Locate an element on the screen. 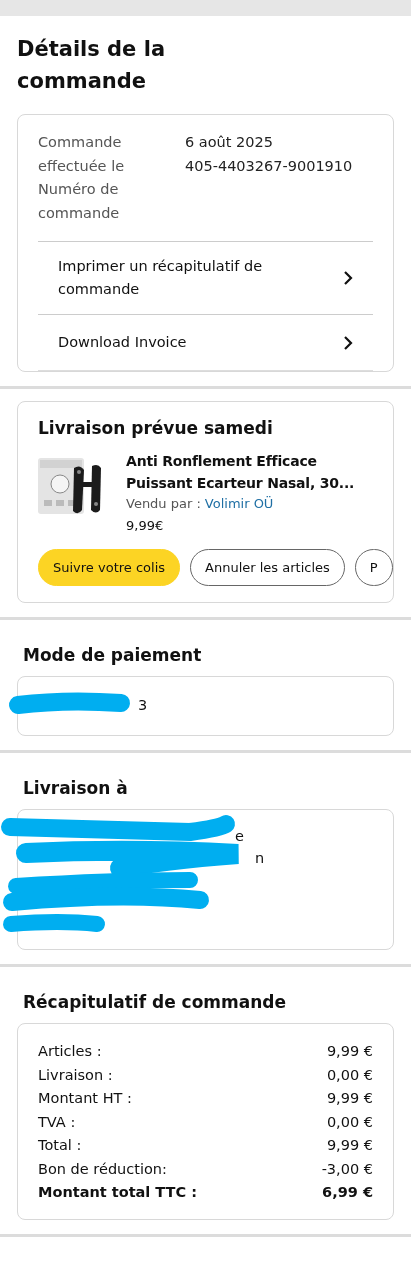  action-button: P is located at coordinates (373, 567).